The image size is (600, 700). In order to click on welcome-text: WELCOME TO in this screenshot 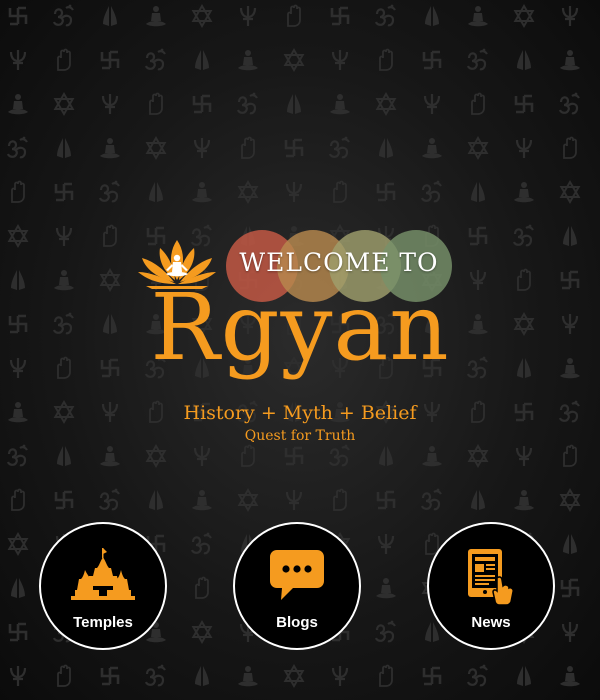, I will do `click(339, 262)`.